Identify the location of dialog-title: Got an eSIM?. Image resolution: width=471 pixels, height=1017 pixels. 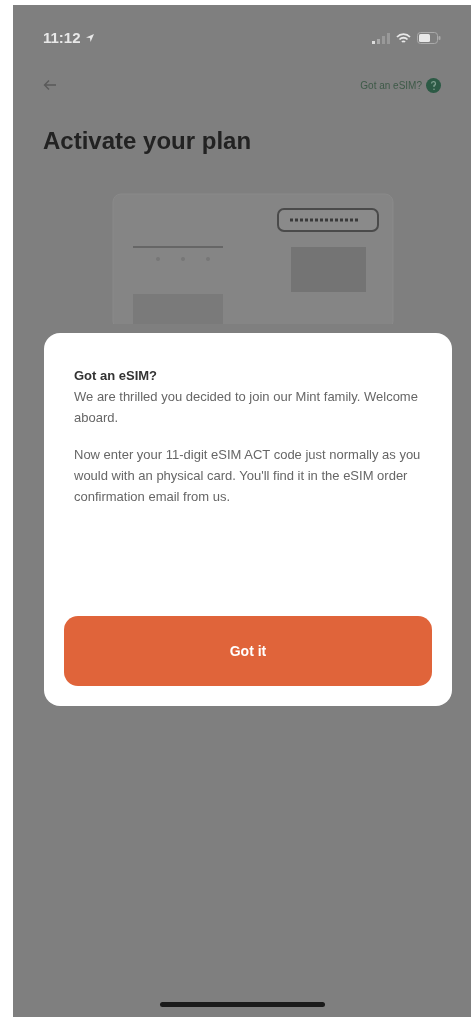
(116, 376).